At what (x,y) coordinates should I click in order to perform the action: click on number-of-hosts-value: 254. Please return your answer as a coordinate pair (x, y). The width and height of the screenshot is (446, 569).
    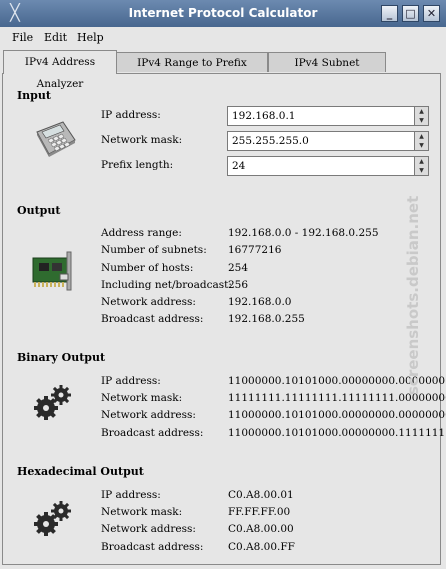
    Looking at the image, I should click on (238, 268).